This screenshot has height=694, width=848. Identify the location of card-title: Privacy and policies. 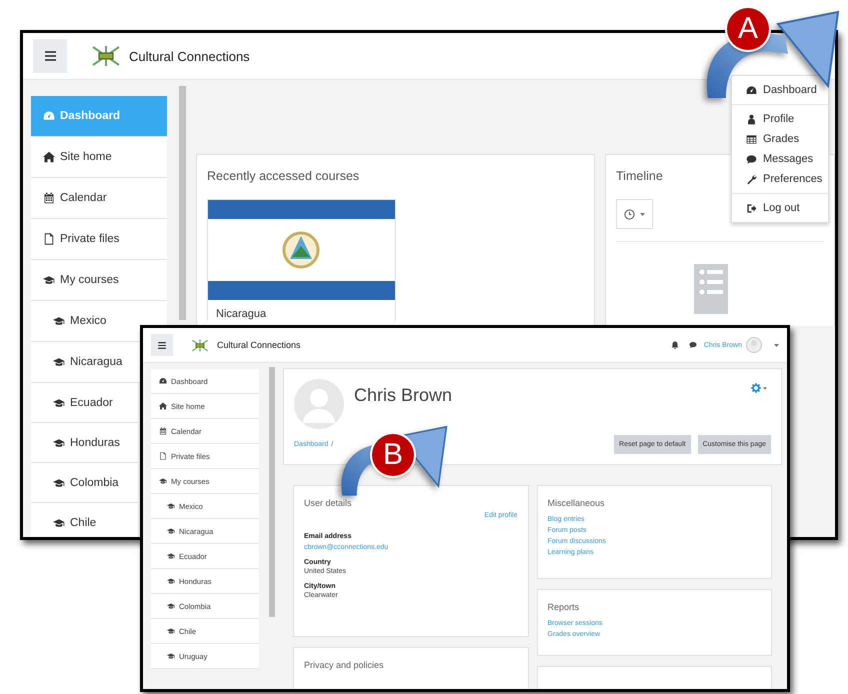
(344, 665).